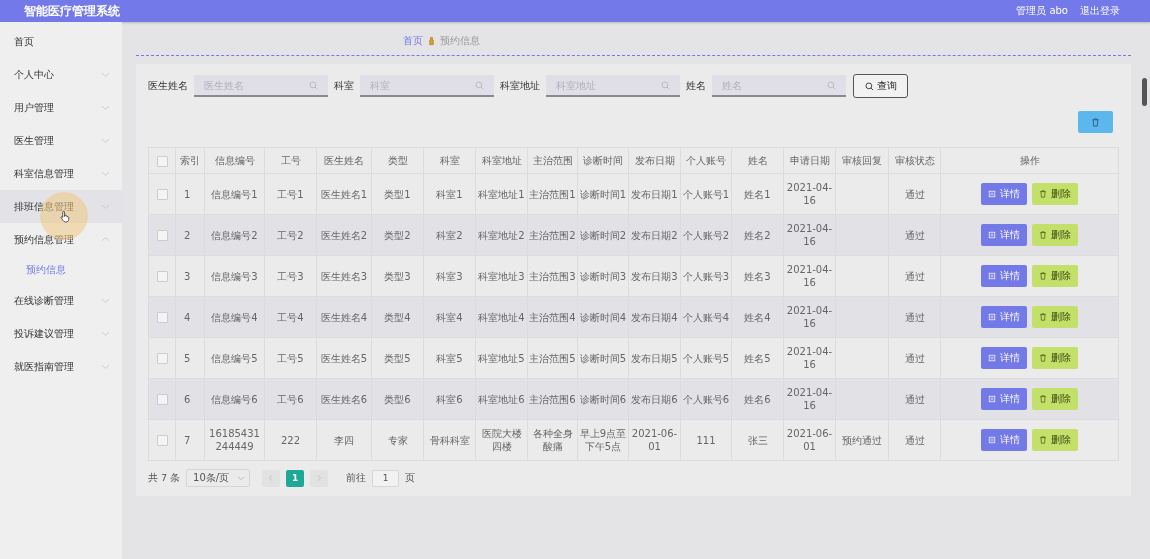 Image resolution: width=1150 pixels, height=559 pixels. Describe the element at coordinates (290, 358) in the screenshot. I see `table-cell: 工号5` at that location.